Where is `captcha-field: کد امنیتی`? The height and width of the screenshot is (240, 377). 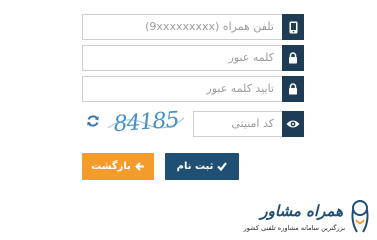
captcha-field: کد امنیتی is located at coordinates (248, 124).